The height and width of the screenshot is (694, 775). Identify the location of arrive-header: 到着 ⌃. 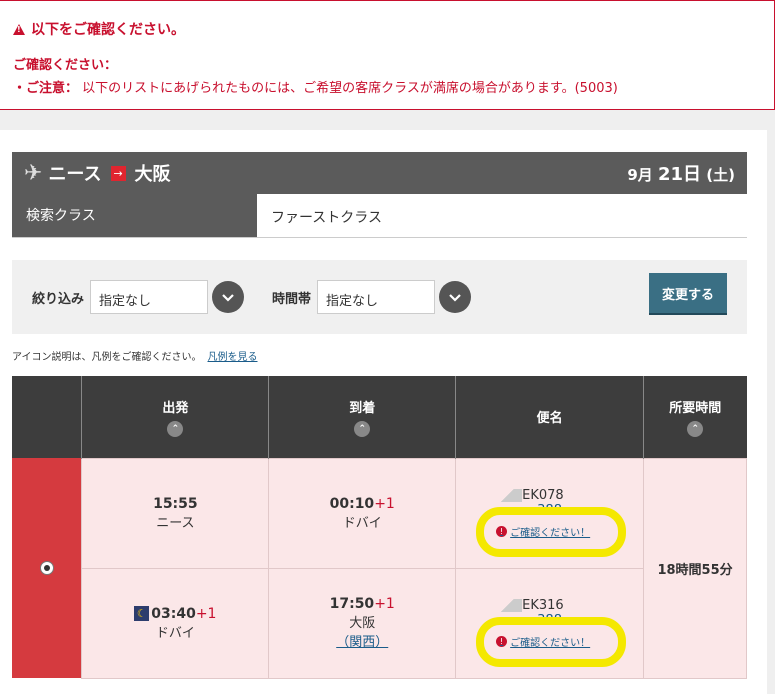
(362, 417).